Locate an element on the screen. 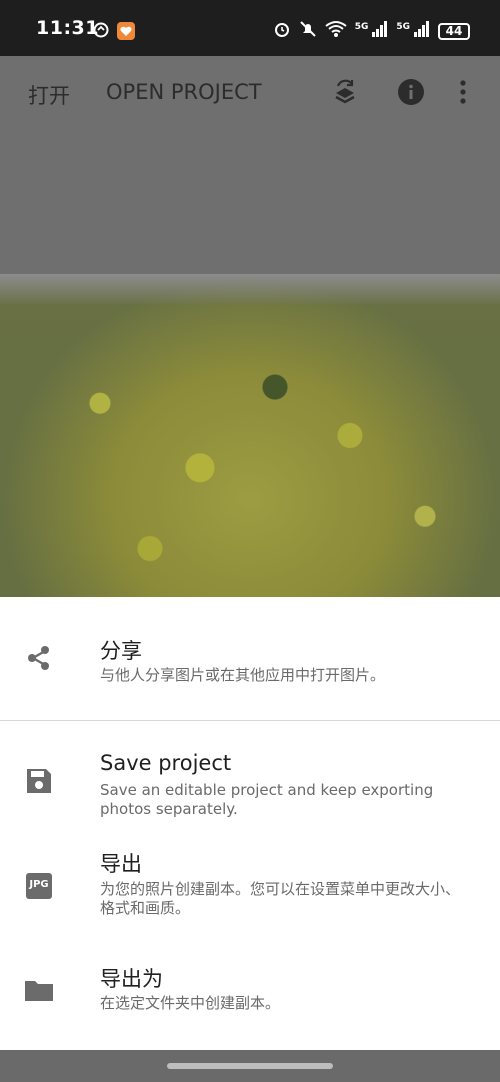 The height and width of the screenshot is (1082, 500). open-button: 打开 is located at coordinates (49, 95).